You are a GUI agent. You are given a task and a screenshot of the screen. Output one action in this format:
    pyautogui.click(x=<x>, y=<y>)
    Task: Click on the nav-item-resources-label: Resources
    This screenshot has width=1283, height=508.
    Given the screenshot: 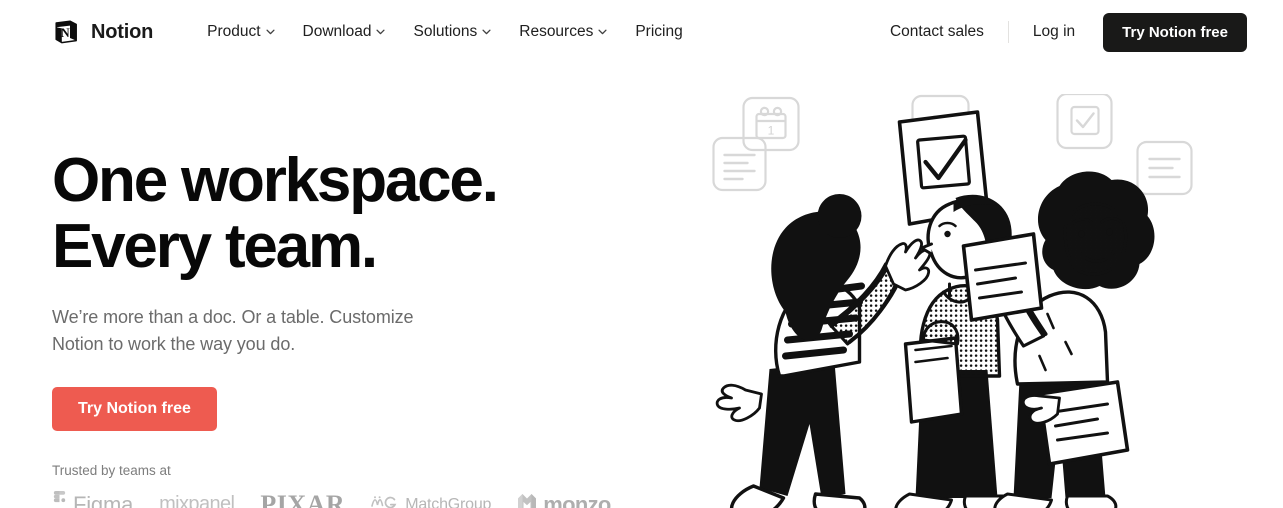 What is the action you would take?
    pyautogui.click(x=556, y=31)
    